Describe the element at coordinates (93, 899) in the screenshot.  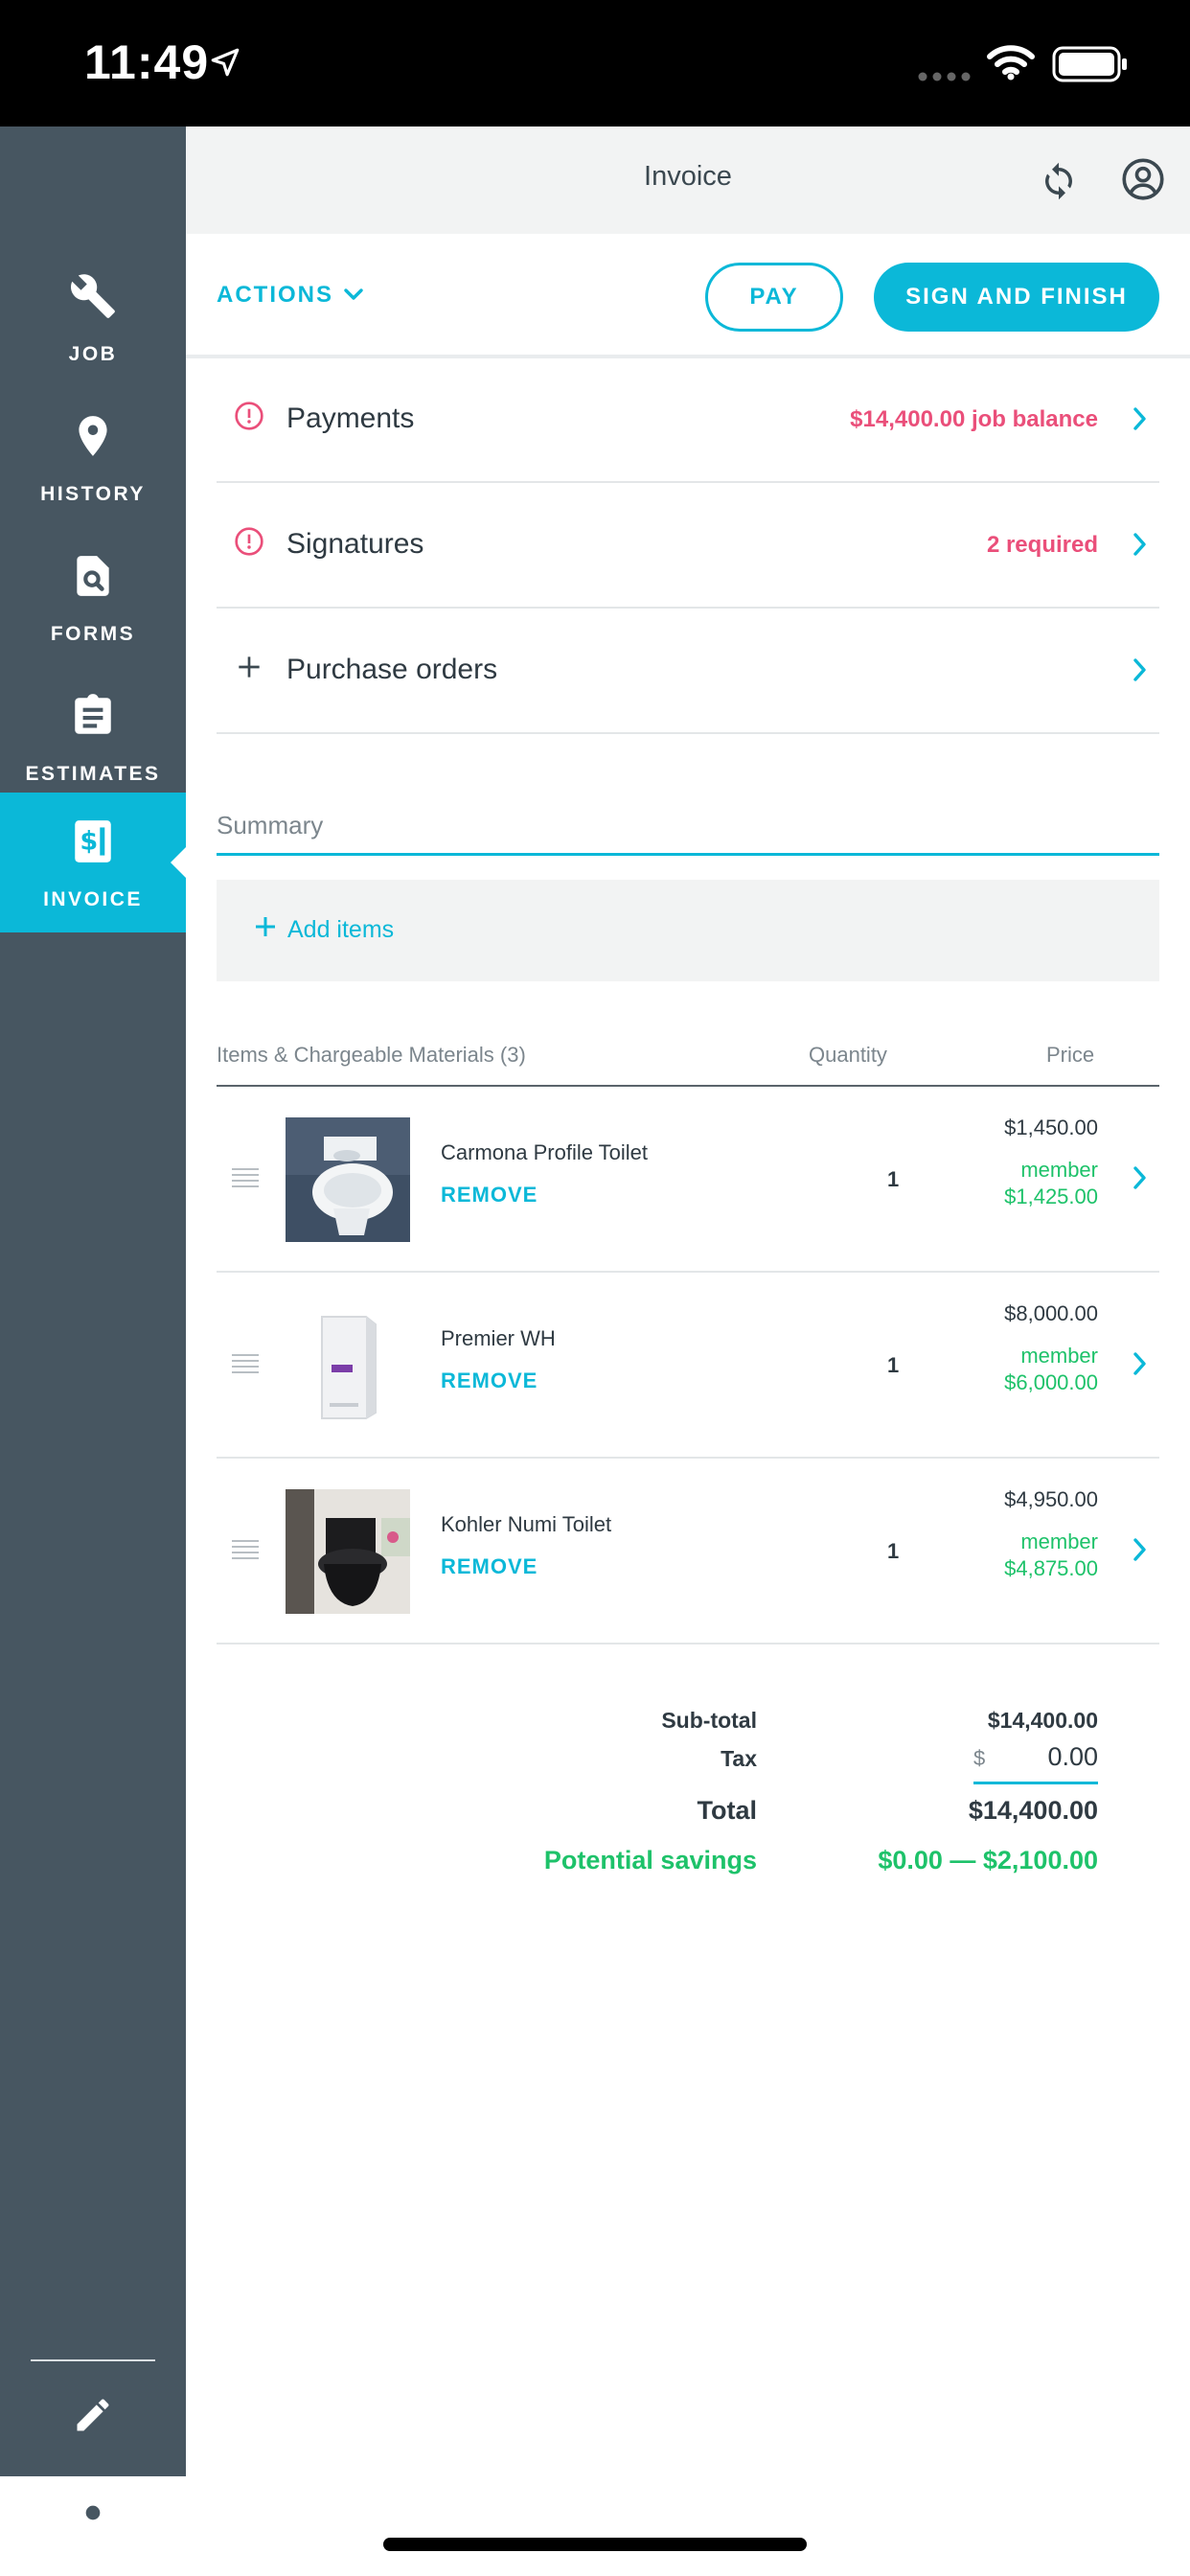
I see `sidebar-item-label: INVOICE` at that location.